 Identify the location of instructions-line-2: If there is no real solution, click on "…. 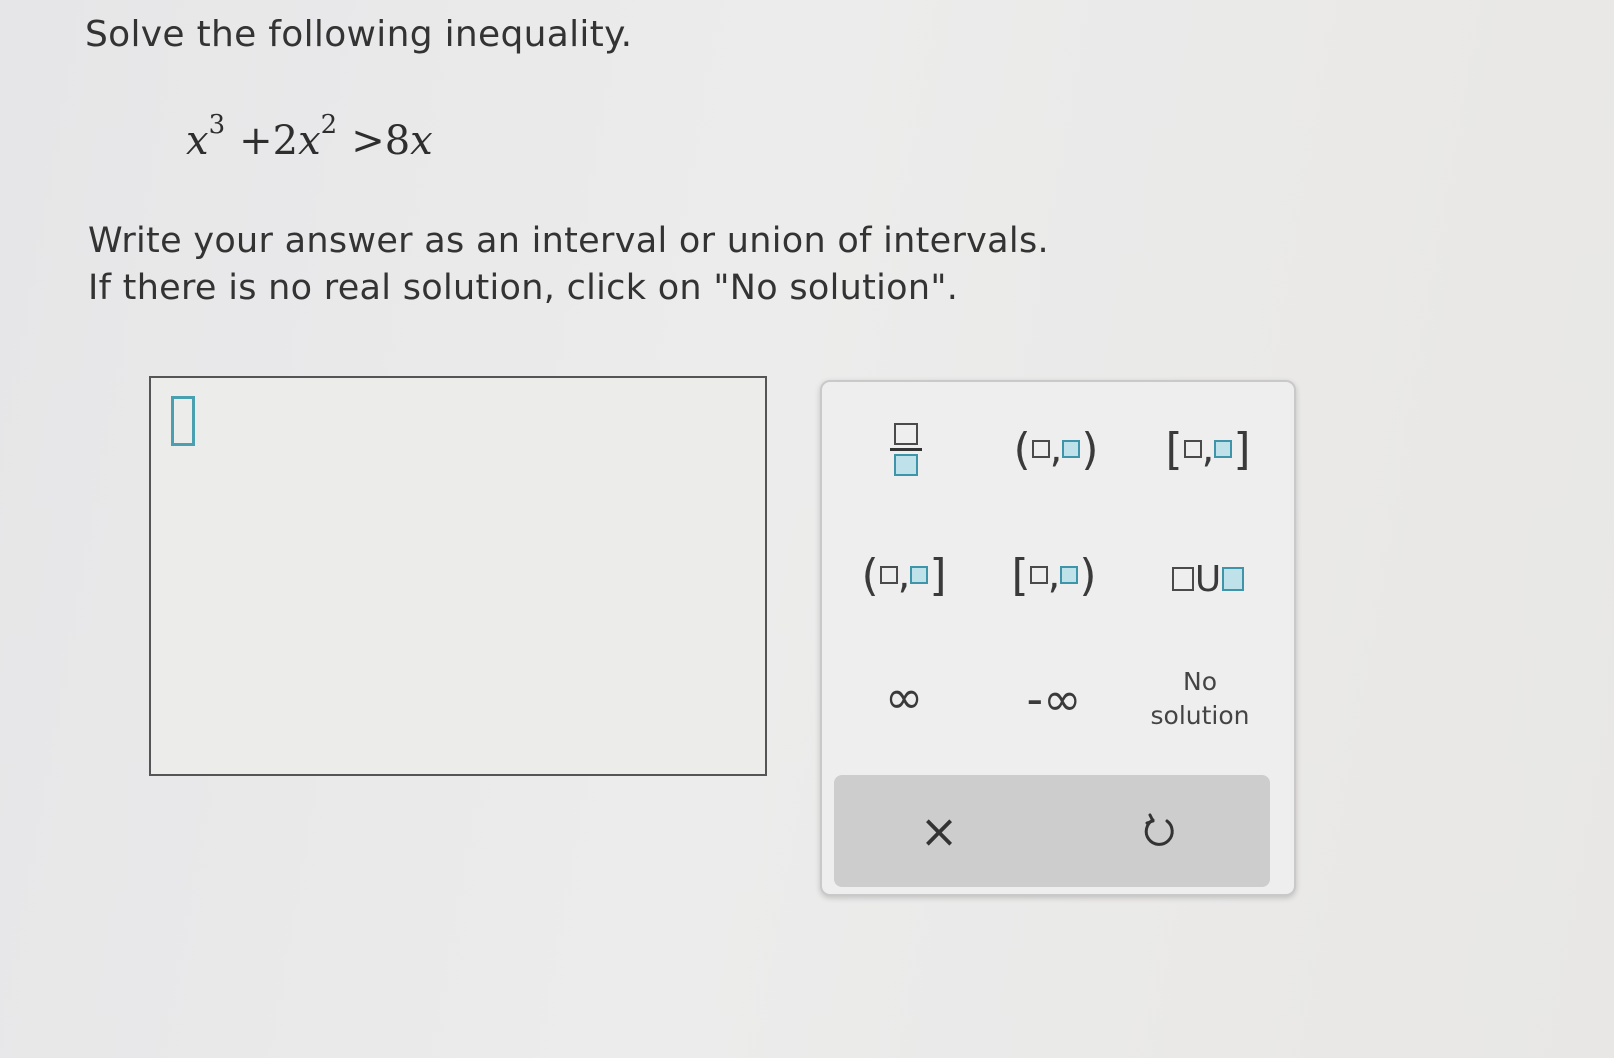
(523, 288).